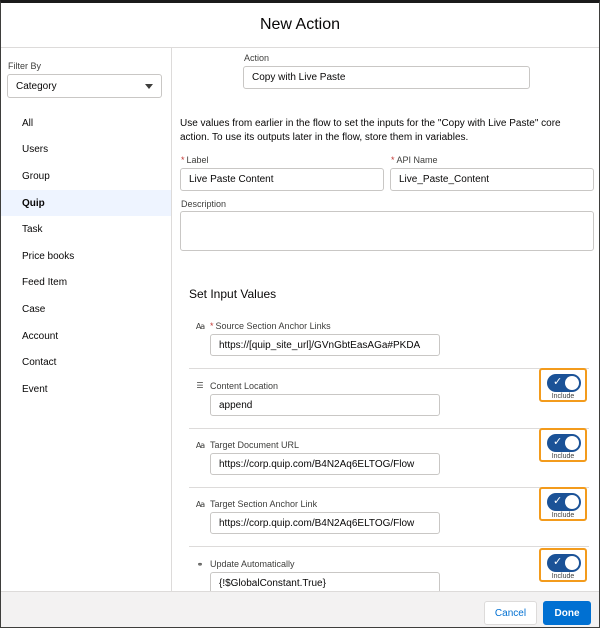  I want to click on content-location-input: append, so click(325, 405).